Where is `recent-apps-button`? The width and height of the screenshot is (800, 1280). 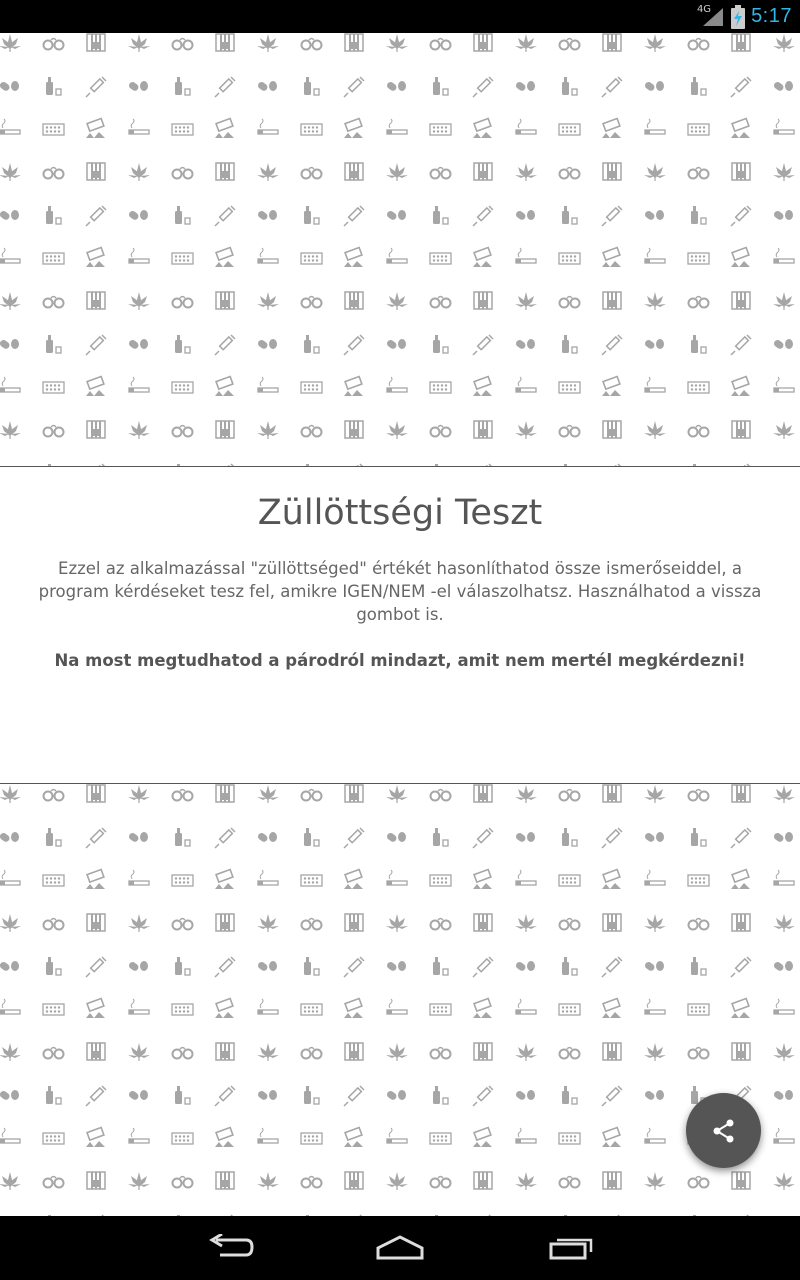 recent-apps-button is located at coordinates (571, 1248).